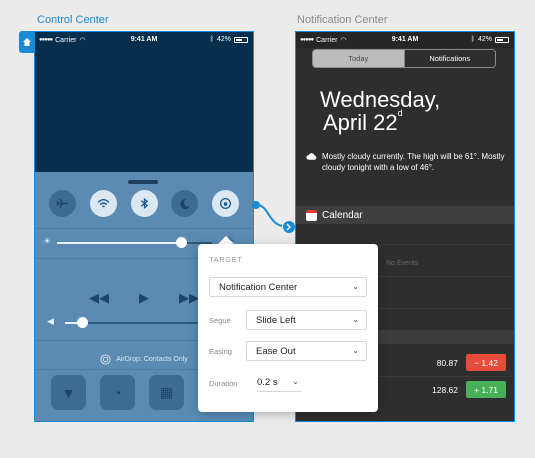 This screenshot has width=535, height=458. What do you see at coordinates (189, 298) in the screenshot?
I see `fast-forward-icon: ▶▶` at bounding box center [189, 298].